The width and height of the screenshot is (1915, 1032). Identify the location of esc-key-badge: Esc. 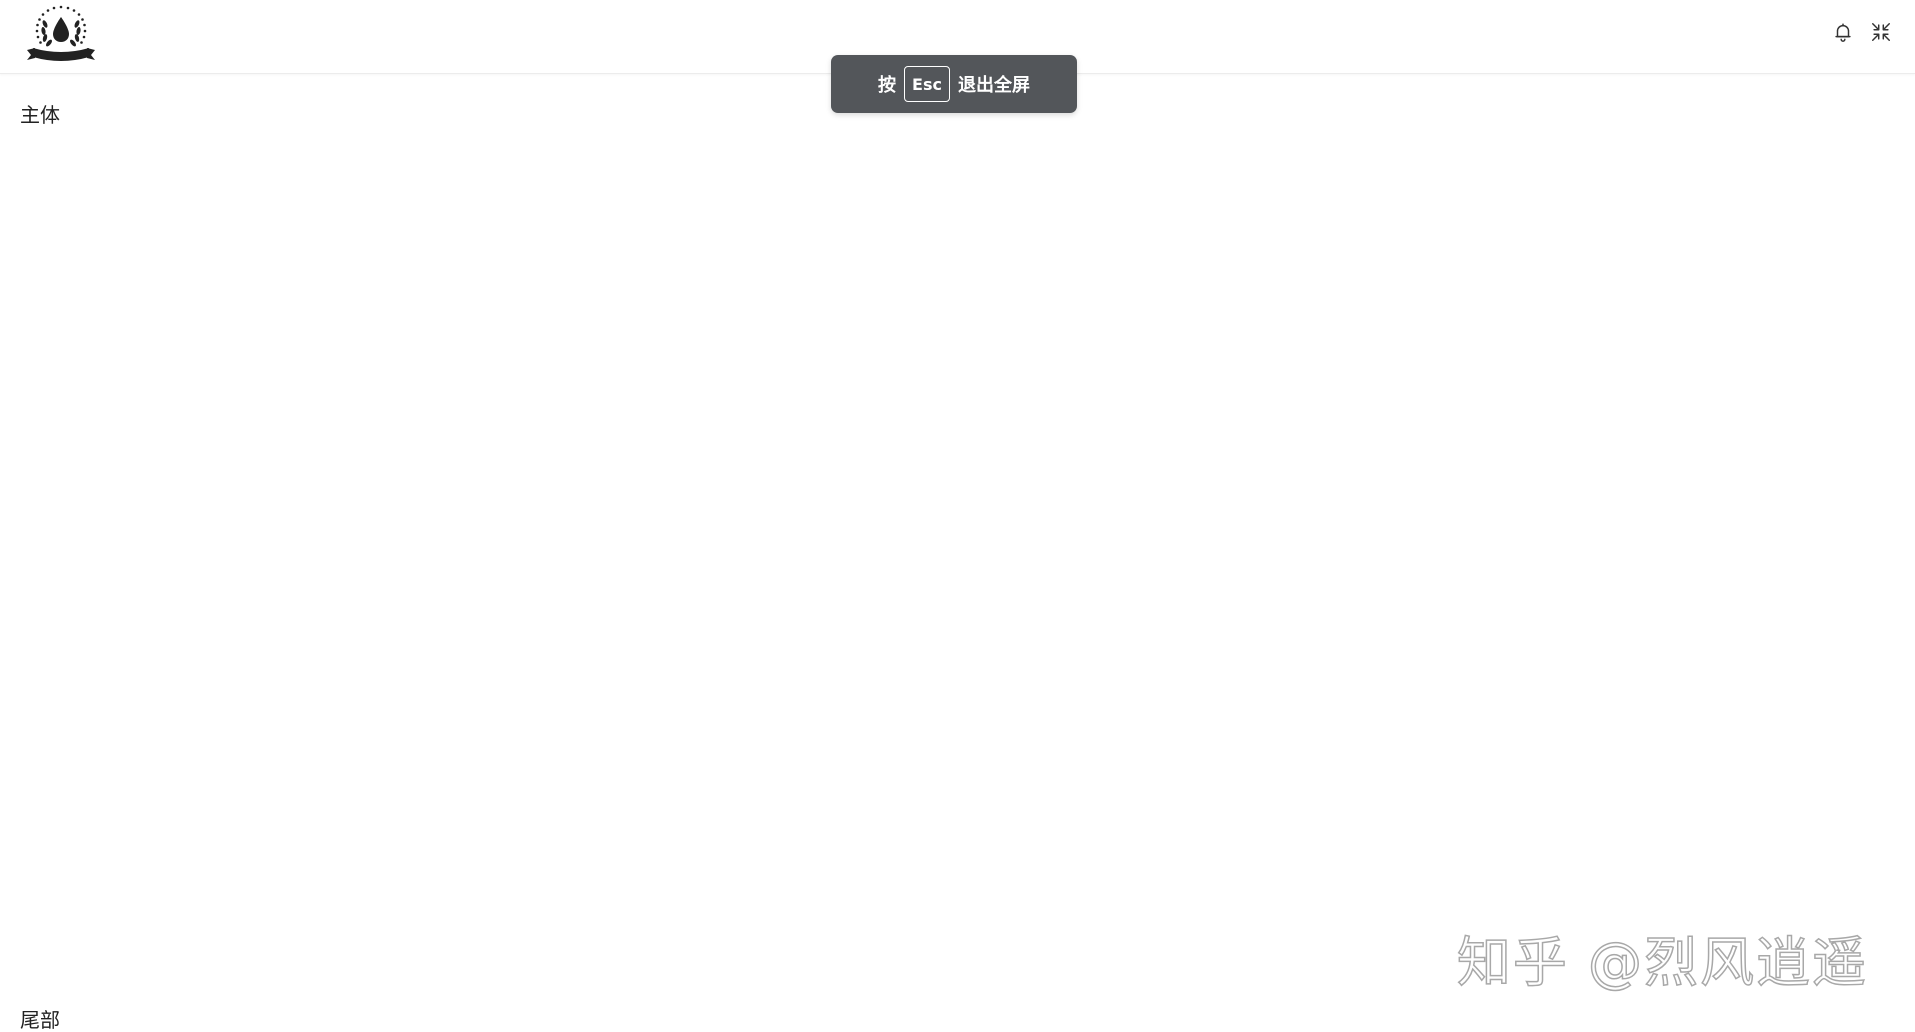
(927, 84).